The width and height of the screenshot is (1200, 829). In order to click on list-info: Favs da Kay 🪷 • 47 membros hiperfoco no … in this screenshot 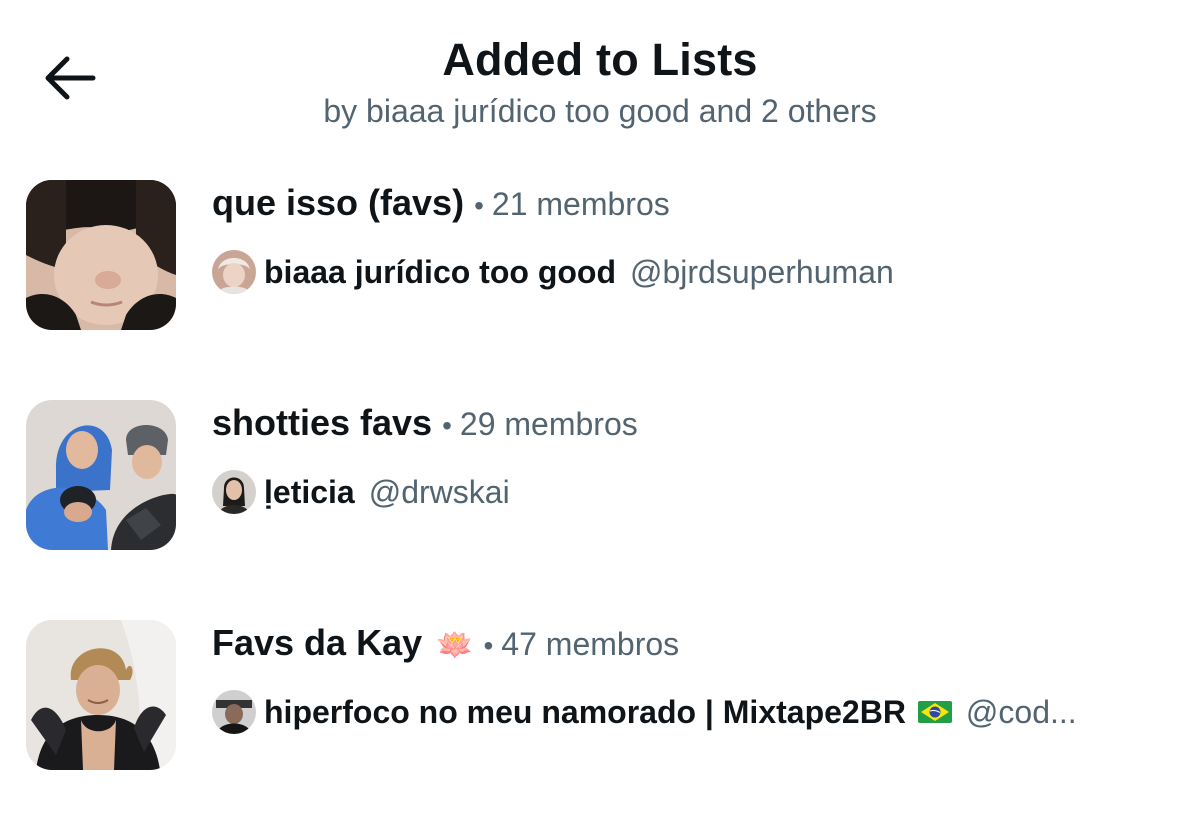, I will do `click(686, 679)`.